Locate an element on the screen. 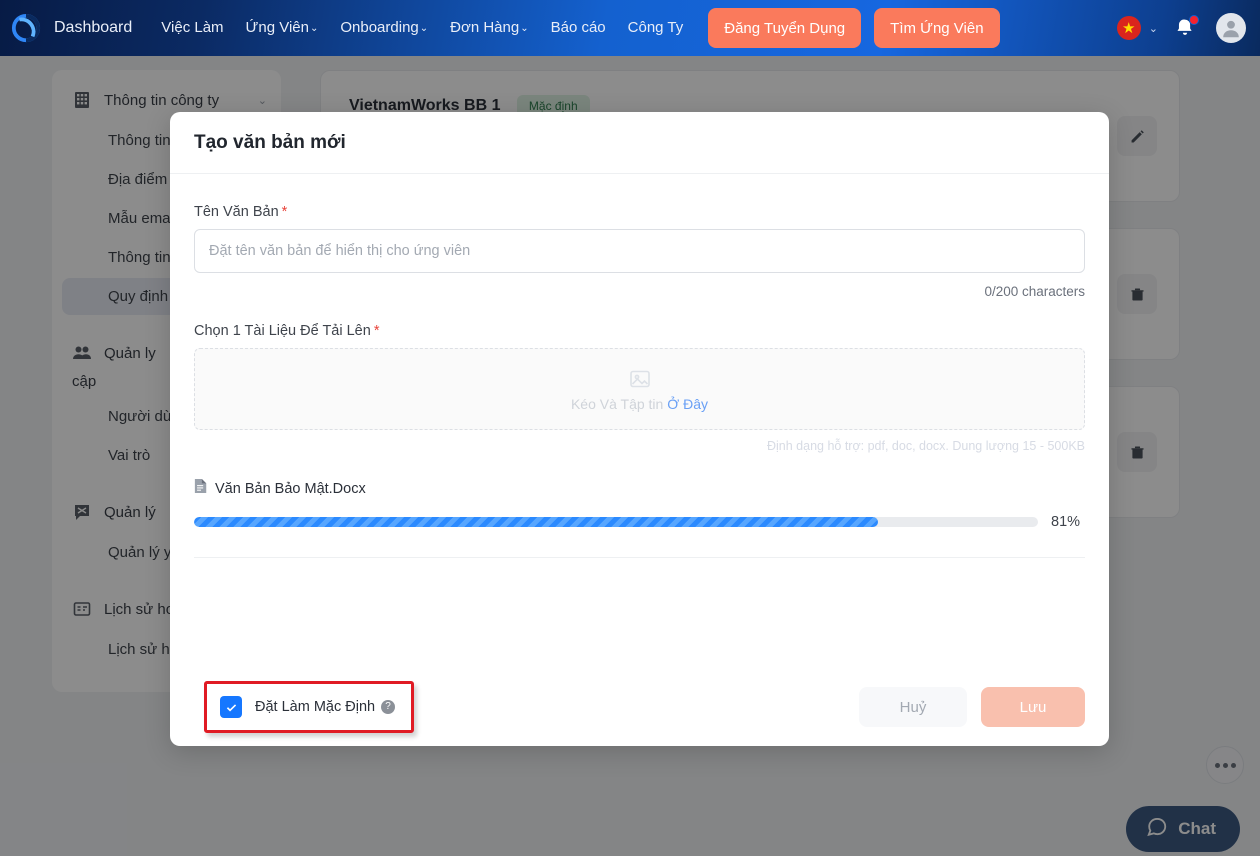 The height and width of the screenshot is (856, 1260). document-file-icon is located at coordinates (201, 488).